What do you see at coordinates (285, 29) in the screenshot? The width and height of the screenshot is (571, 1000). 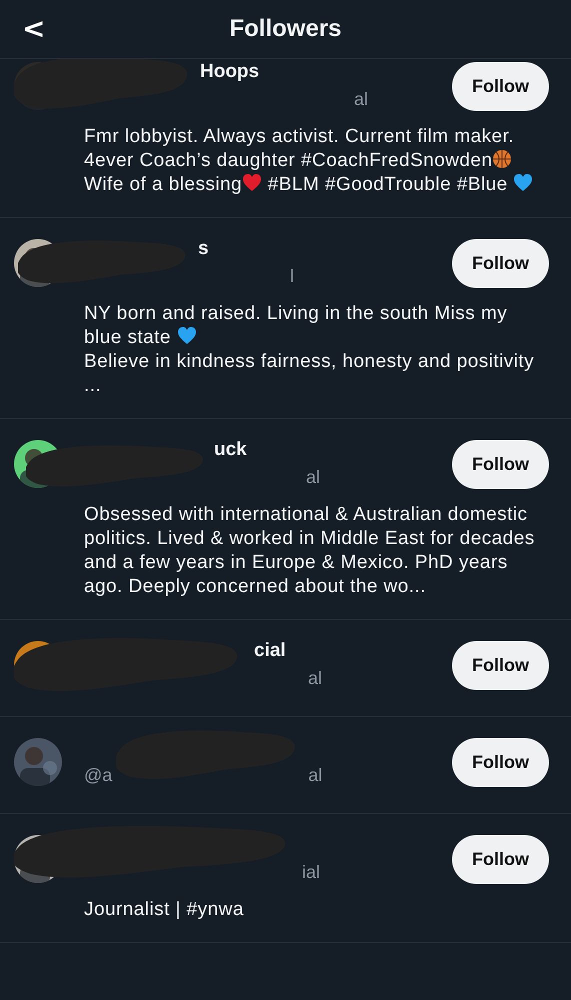 I see `page-title: Followers` at bounding box center [285, 29].